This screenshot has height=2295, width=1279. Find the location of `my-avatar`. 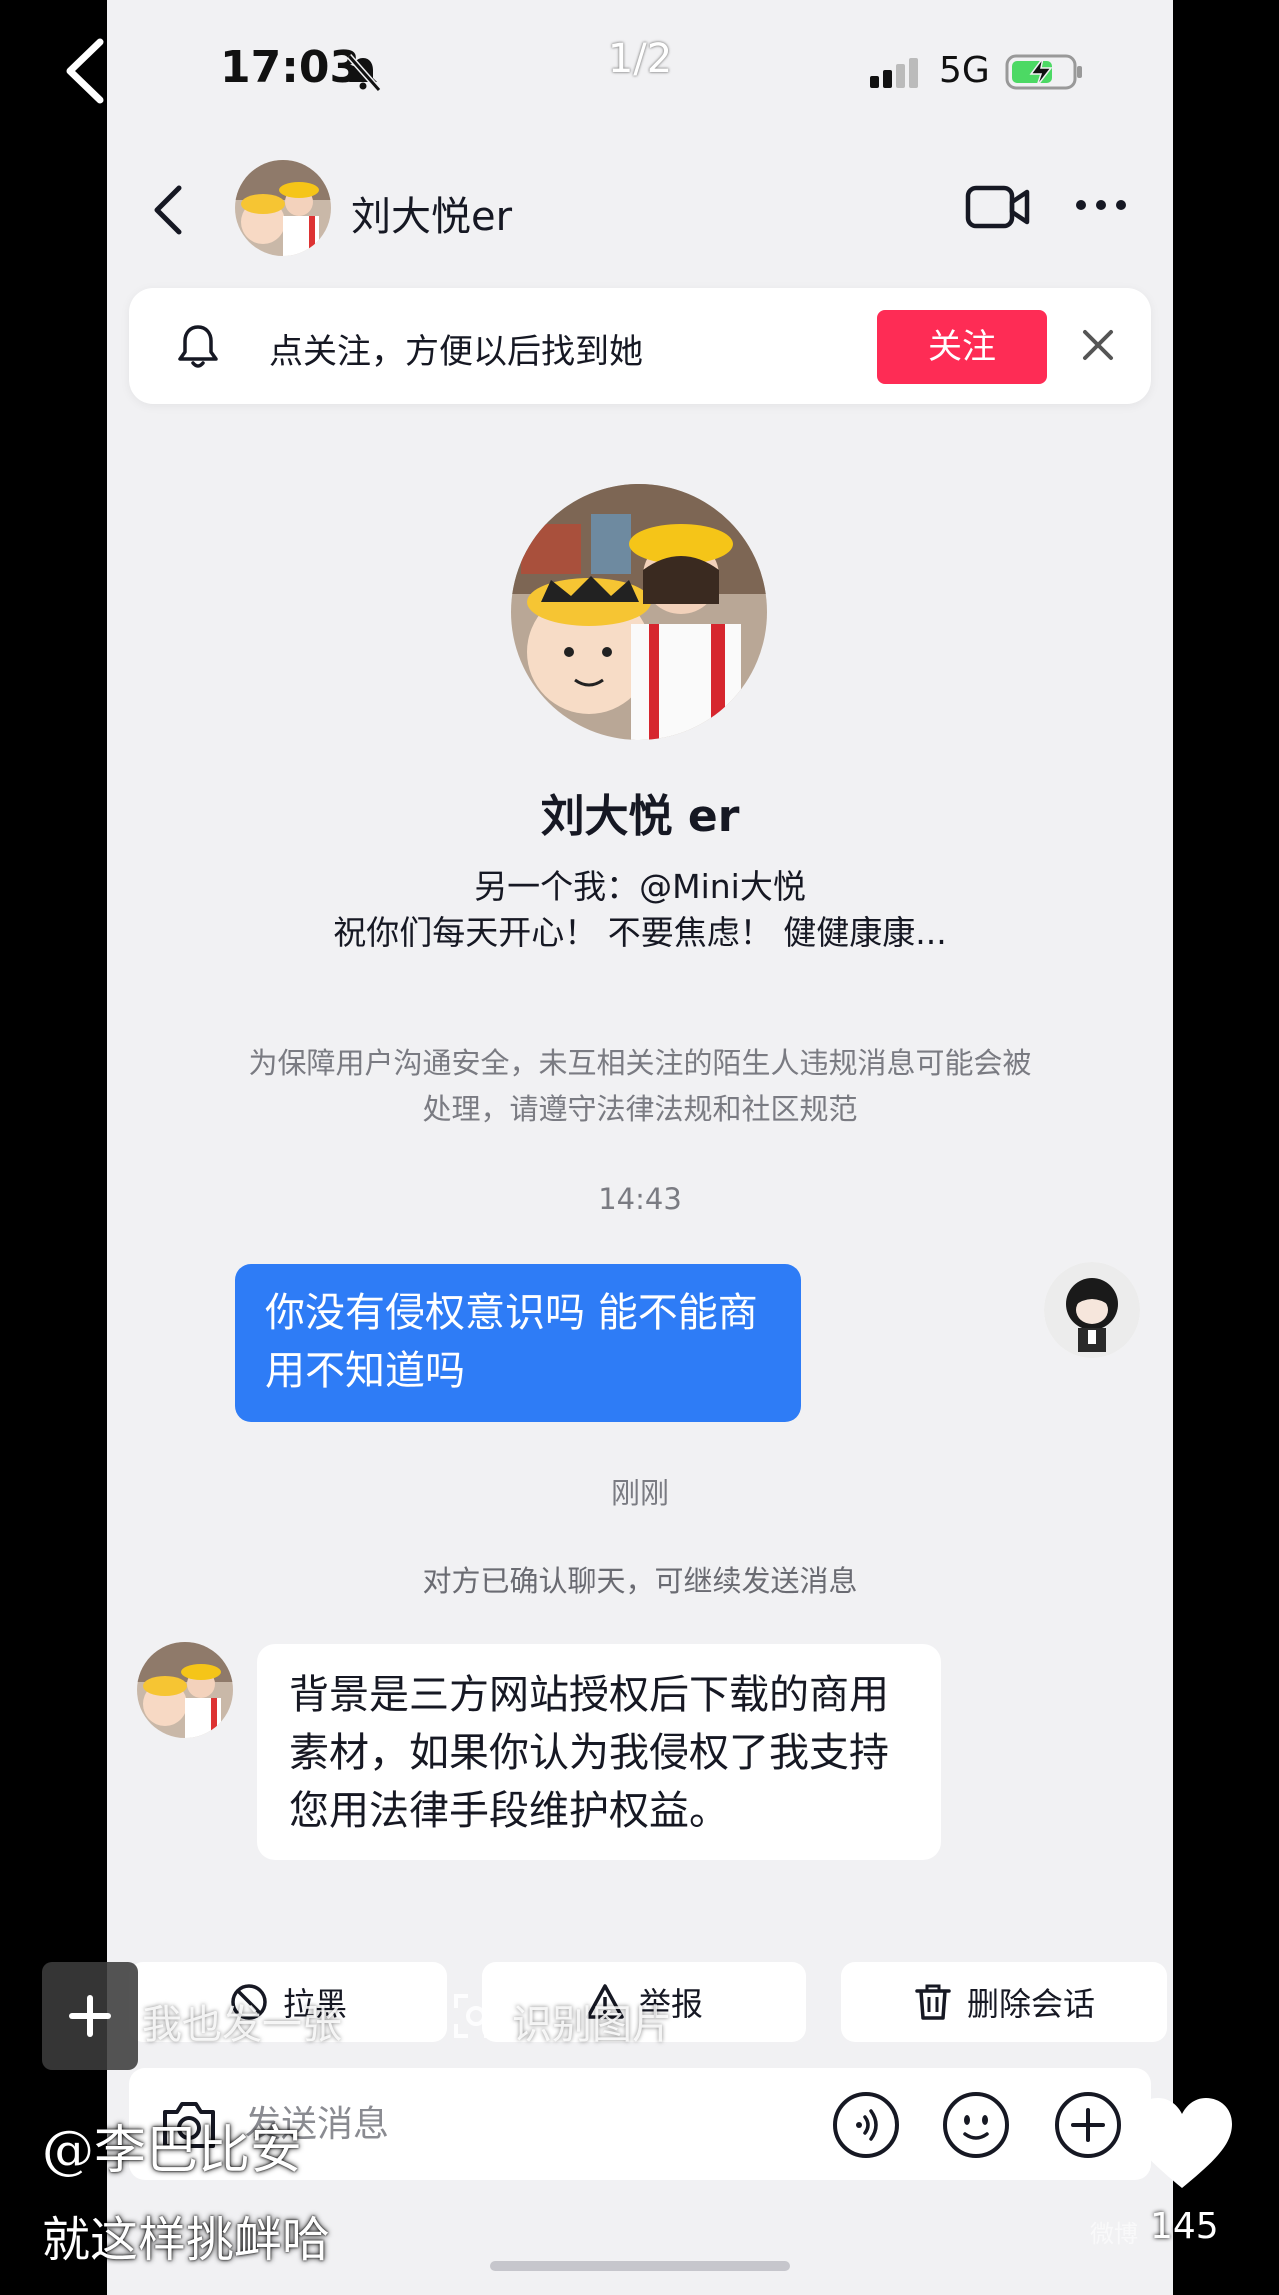

my-avatar is located at coordinates (1092, 1310).